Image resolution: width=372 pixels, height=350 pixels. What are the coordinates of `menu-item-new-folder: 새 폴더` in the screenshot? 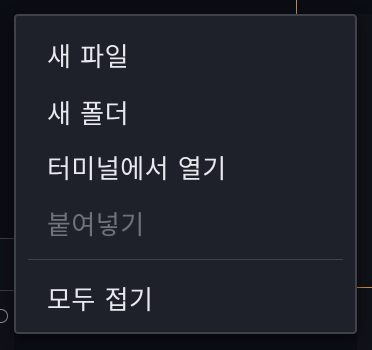 It's located at (185, 112).